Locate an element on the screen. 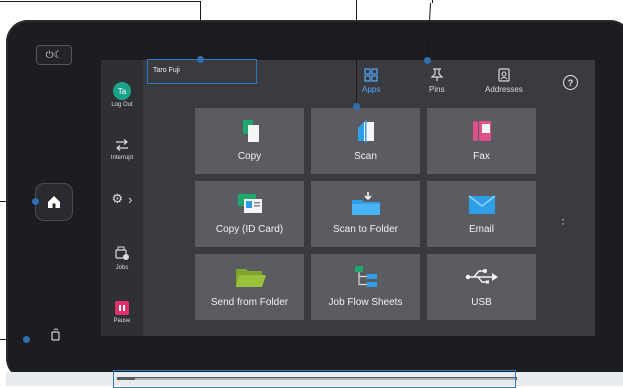 This screenshot has height=388, width=623. tab-addresses: Addresses is located at coordinates (504, 81).